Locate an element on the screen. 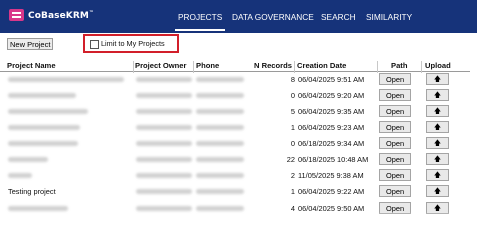 This screenshot has width=477, height=240. col-upload: Upload is located at coordinates (438, 65).